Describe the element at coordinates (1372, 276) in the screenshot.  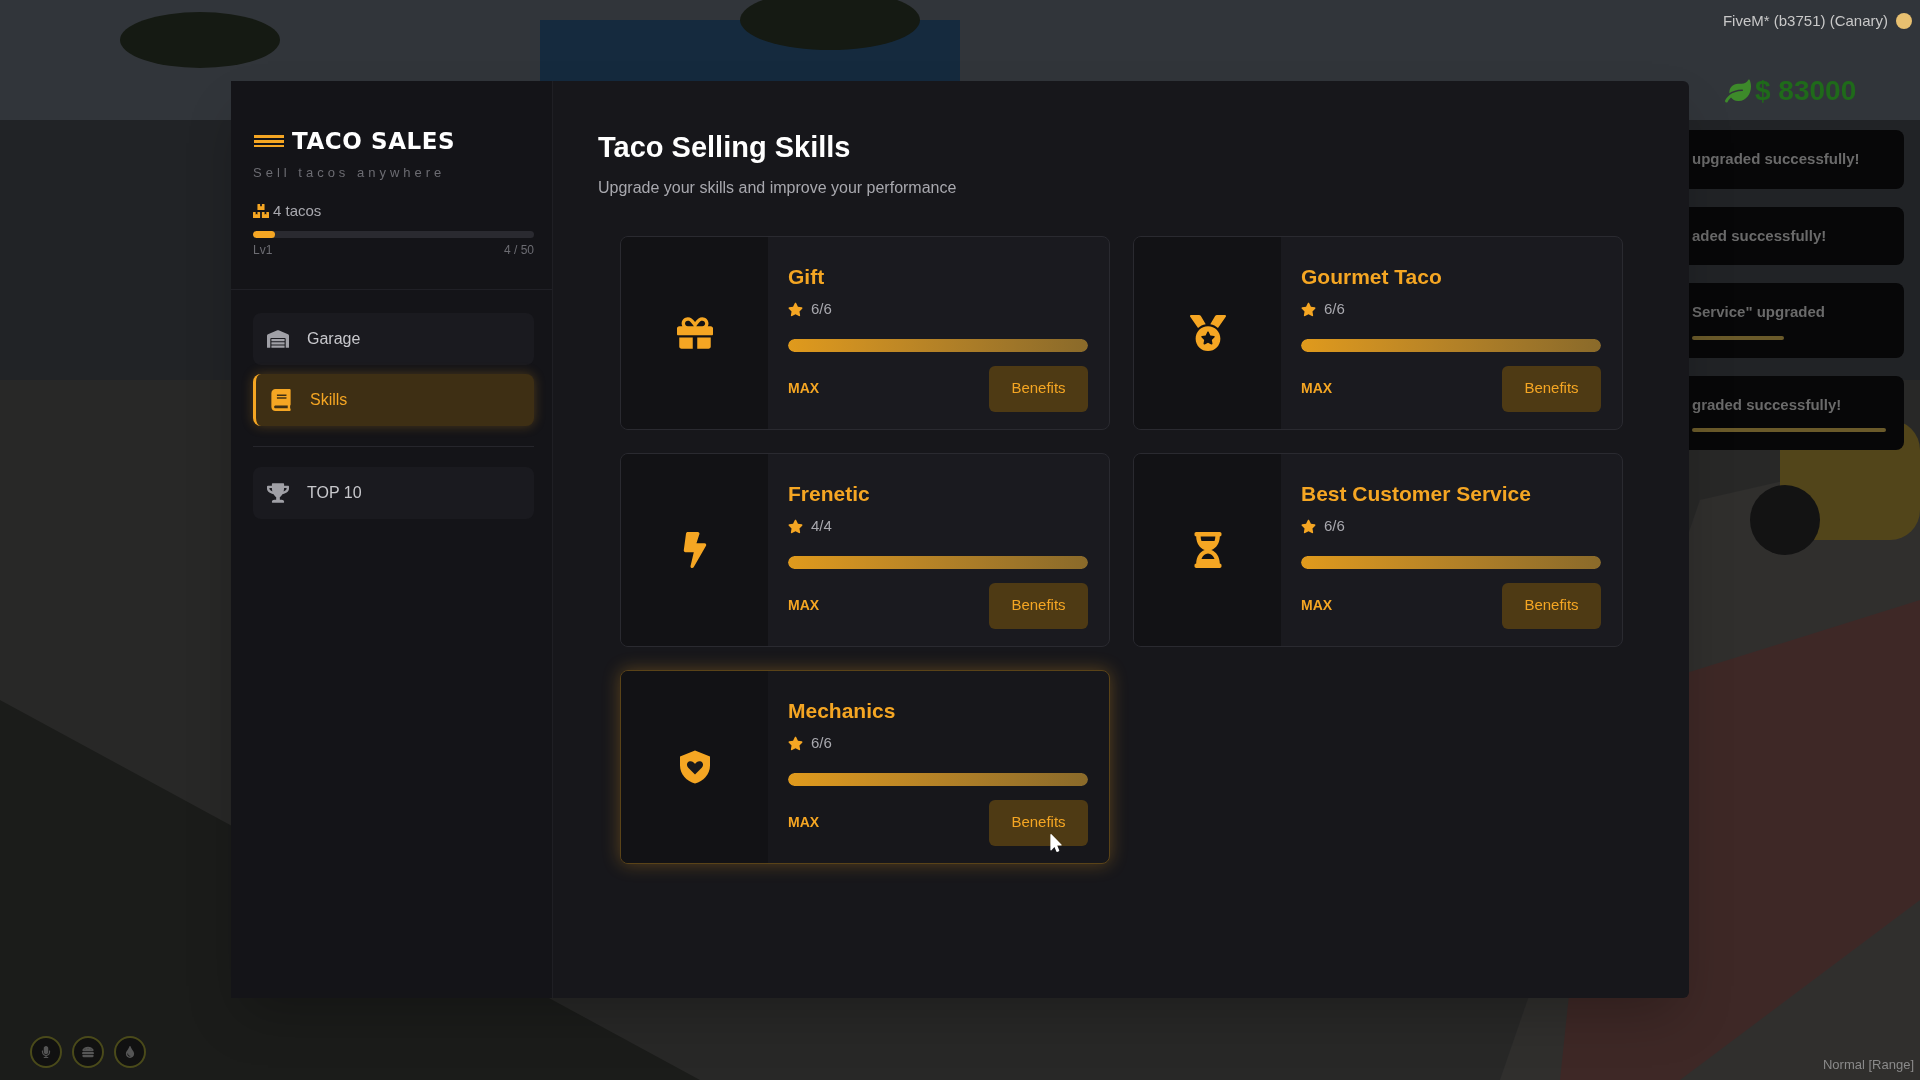
I see `skill-name: Gourmet Taco` at that location.